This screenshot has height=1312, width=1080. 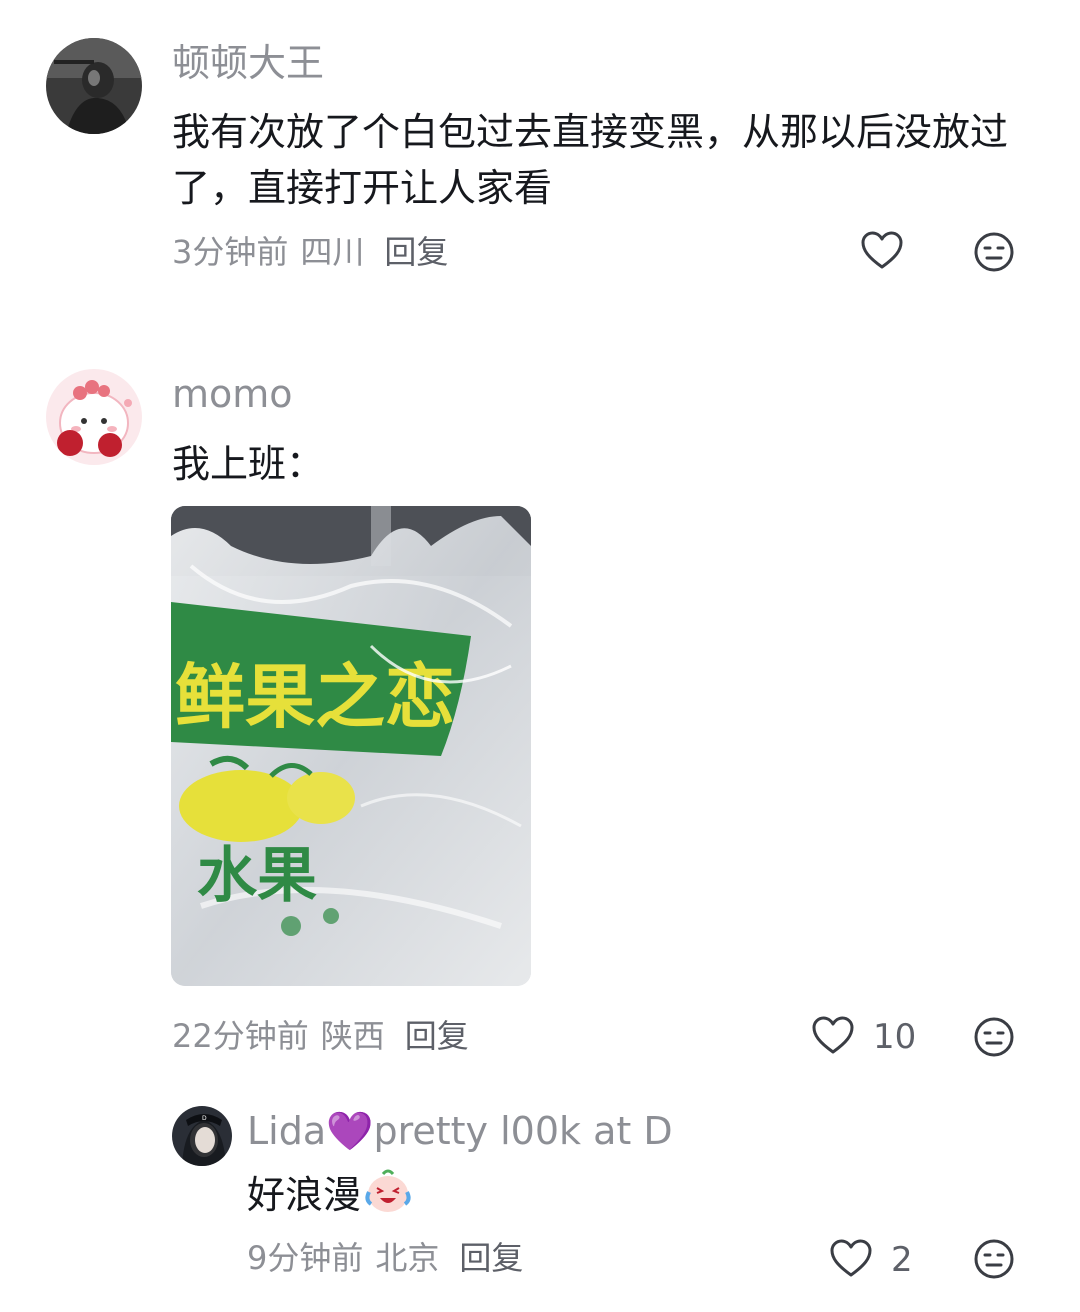 What do you see at coordinates (232, 394) in the screenshot?
I see `username: momo` at bounding box center [232, 394].